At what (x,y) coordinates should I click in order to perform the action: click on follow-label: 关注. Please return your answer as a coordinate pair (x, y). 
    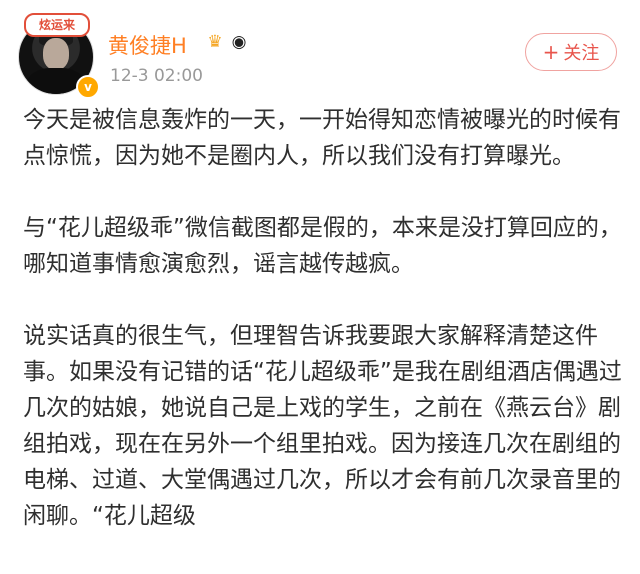
    Looking at the image, I should click on (581, 53).